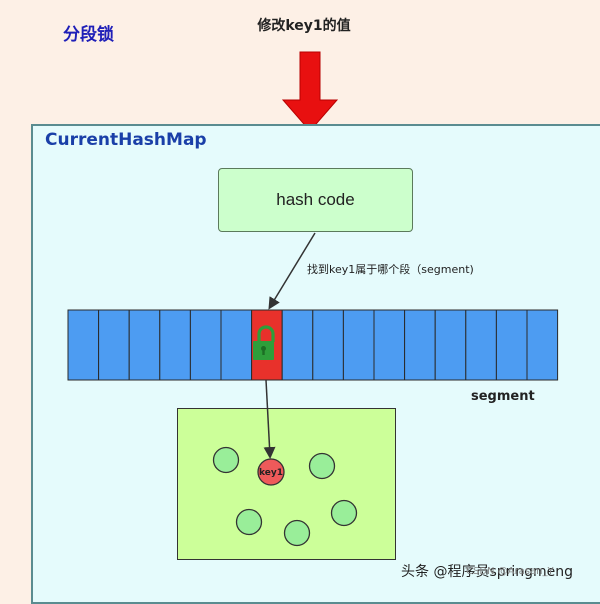  Describe the element at coordinates (285, 463) in the screenshot. I see `nodes-layer: key1` at that location.